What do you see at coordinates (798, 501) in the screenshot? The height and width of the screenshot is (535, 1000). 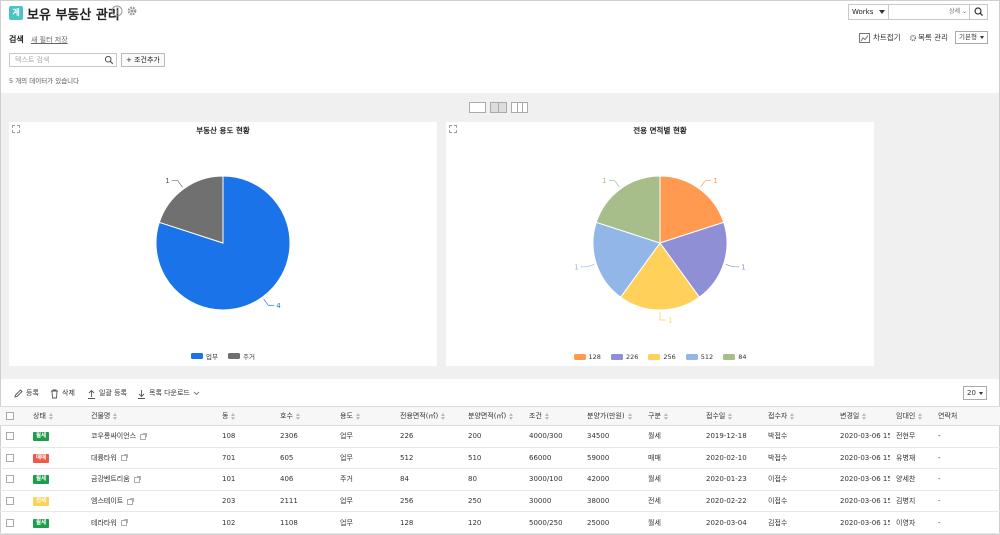 I see `cell-receiver: 이접수` at bounding box center [798, 501].